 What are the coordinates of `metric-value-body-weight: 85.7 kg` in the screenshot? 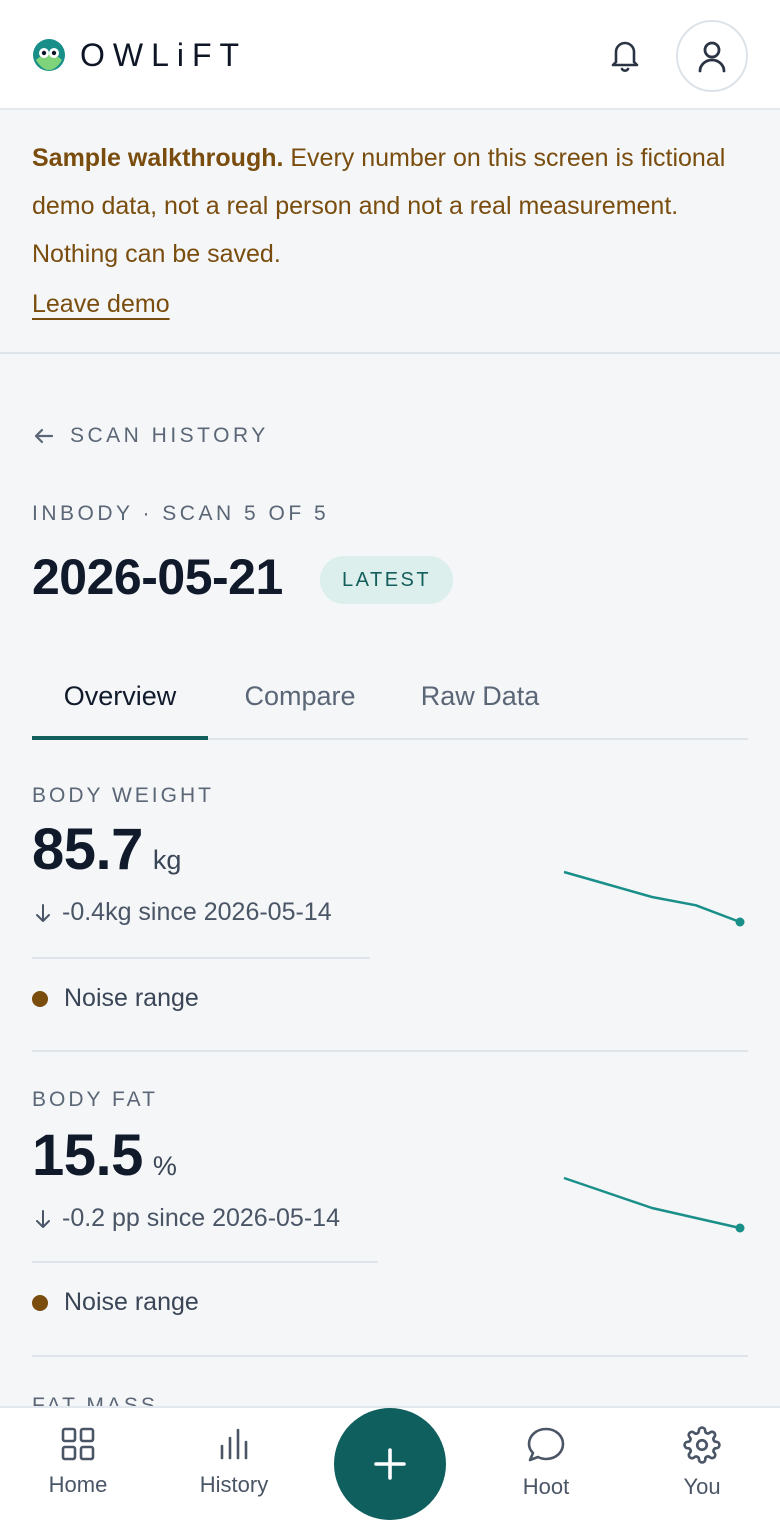 It's located at (106, 849).